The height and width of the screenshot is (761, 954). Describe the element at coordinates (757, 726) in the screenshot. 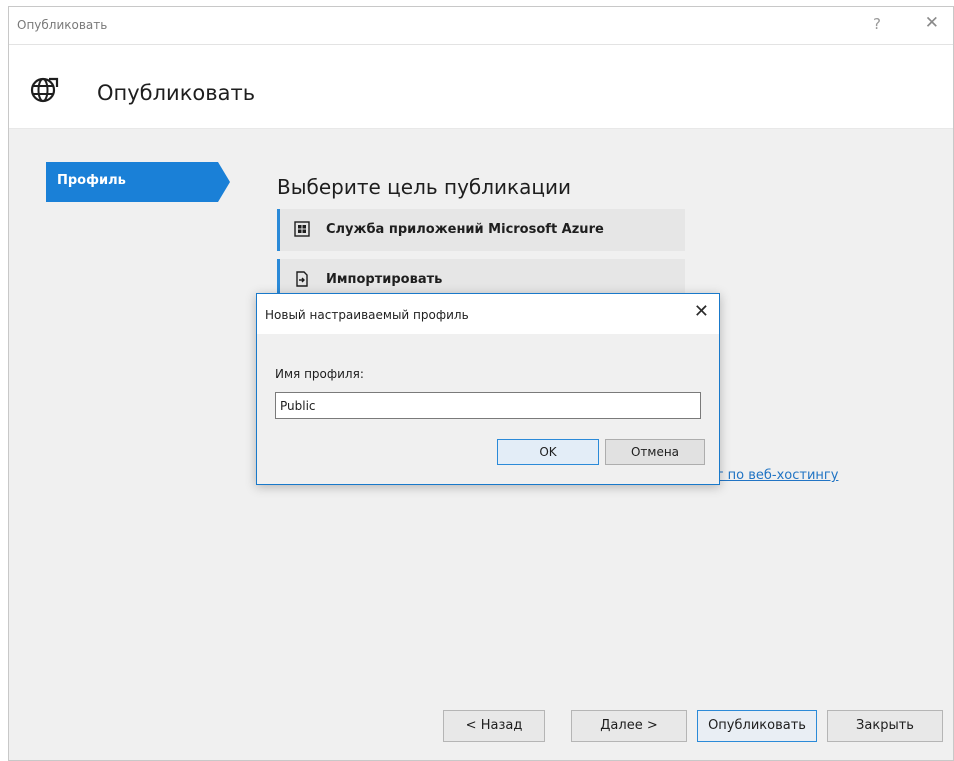

I see `publish-button: Опубликовать` at that location.